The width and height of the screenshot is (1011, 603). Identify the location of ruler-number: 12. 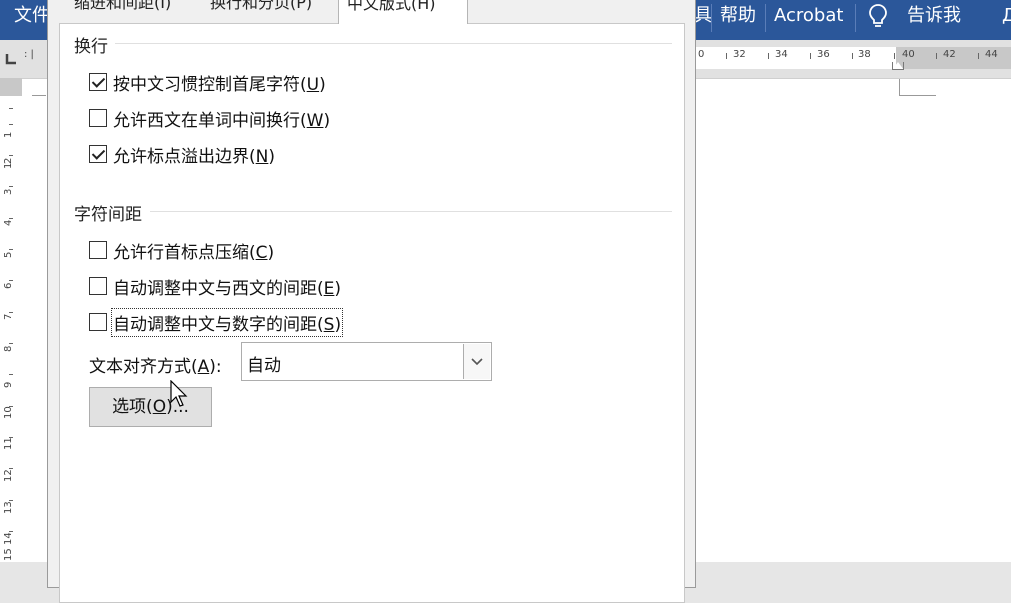
(8, 475).